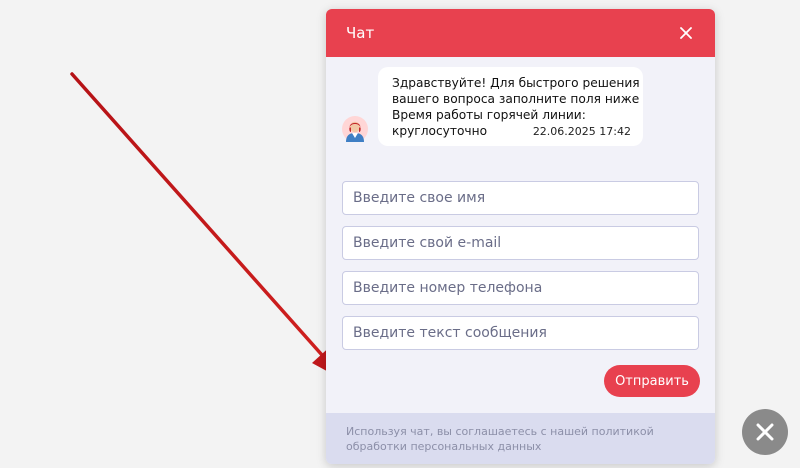 The width and height of the screenshot is (800, 468). What do you see at coordinates (520, 333) in the screenshot?
I see `message-input` at bounding box center [520, 333].